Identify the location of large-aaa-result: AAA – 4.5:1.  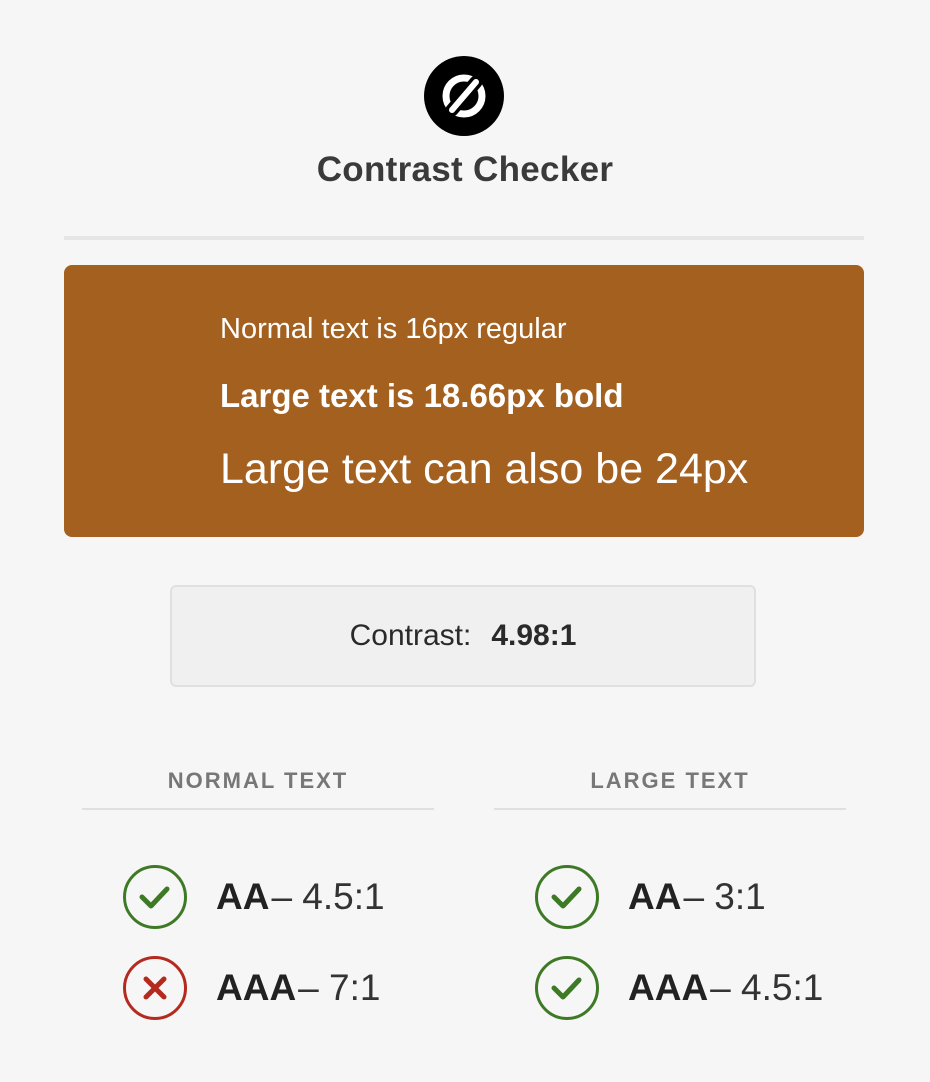
(678, 988).